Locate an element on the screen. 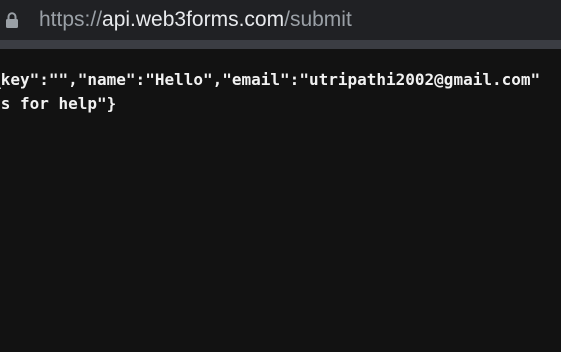 The height and width of the screenshot is (352, 561). address-bar: https://api.web3forms.com/submit is located at coordinates (280, 20).